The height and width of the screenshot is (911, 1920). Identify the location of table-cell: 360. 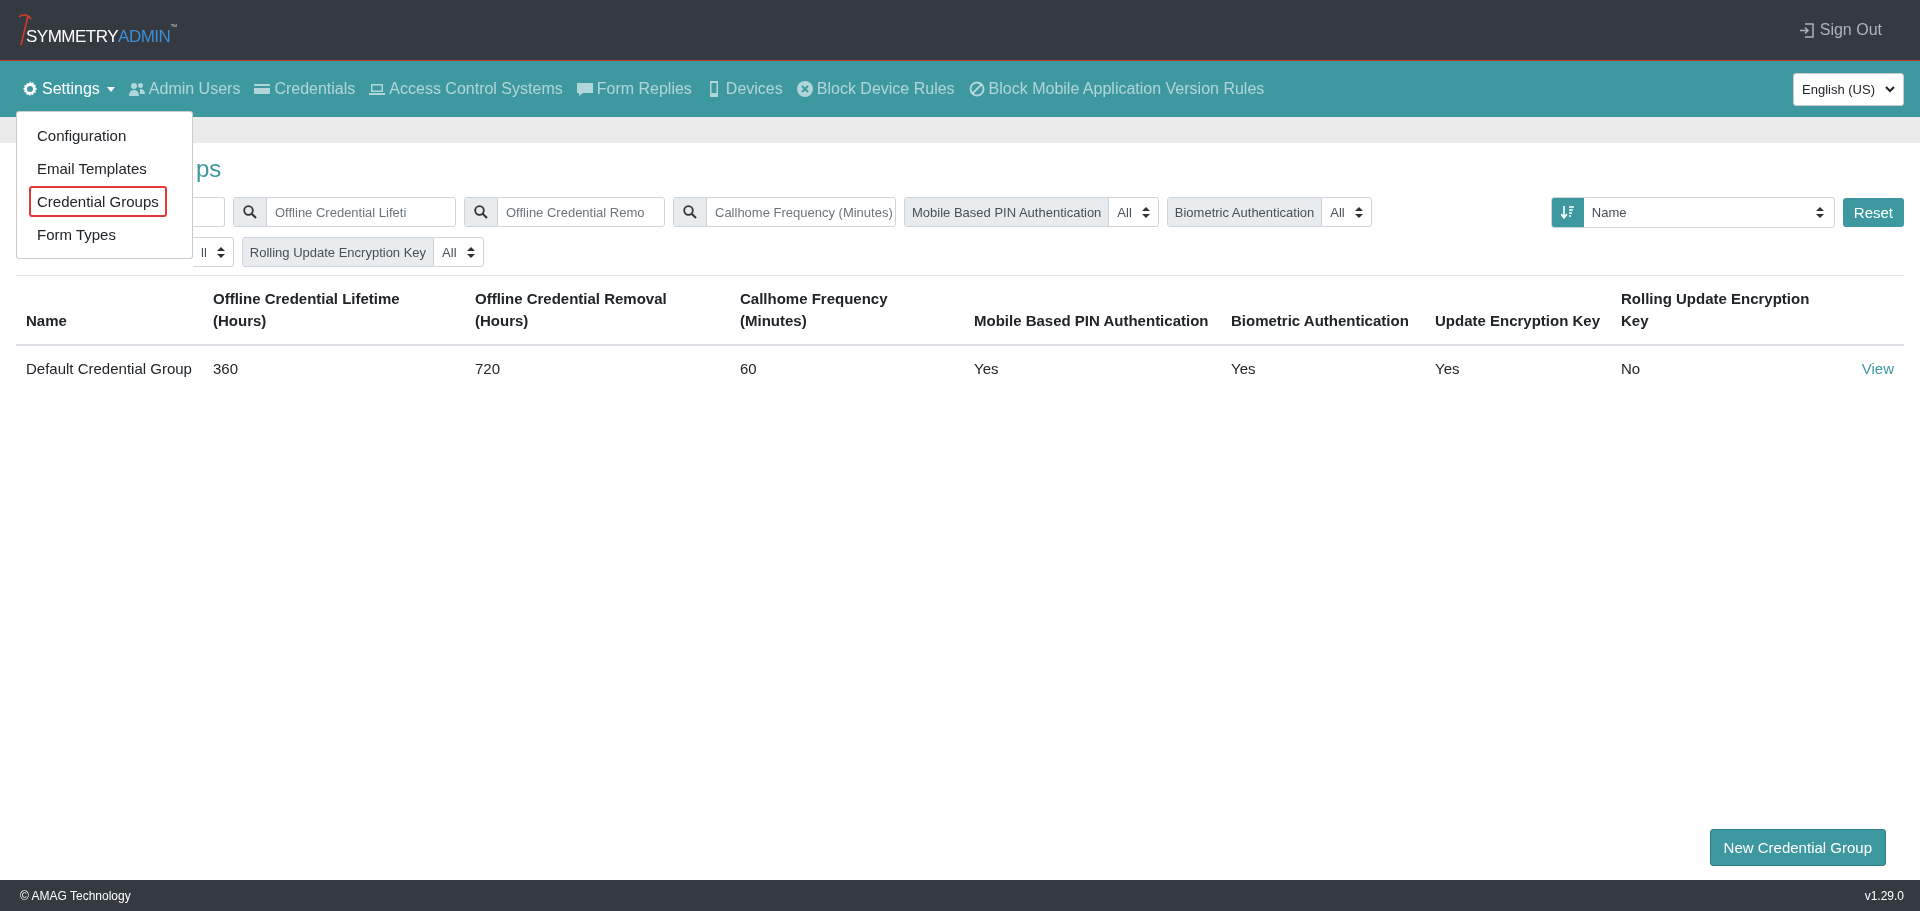
(226, 368).